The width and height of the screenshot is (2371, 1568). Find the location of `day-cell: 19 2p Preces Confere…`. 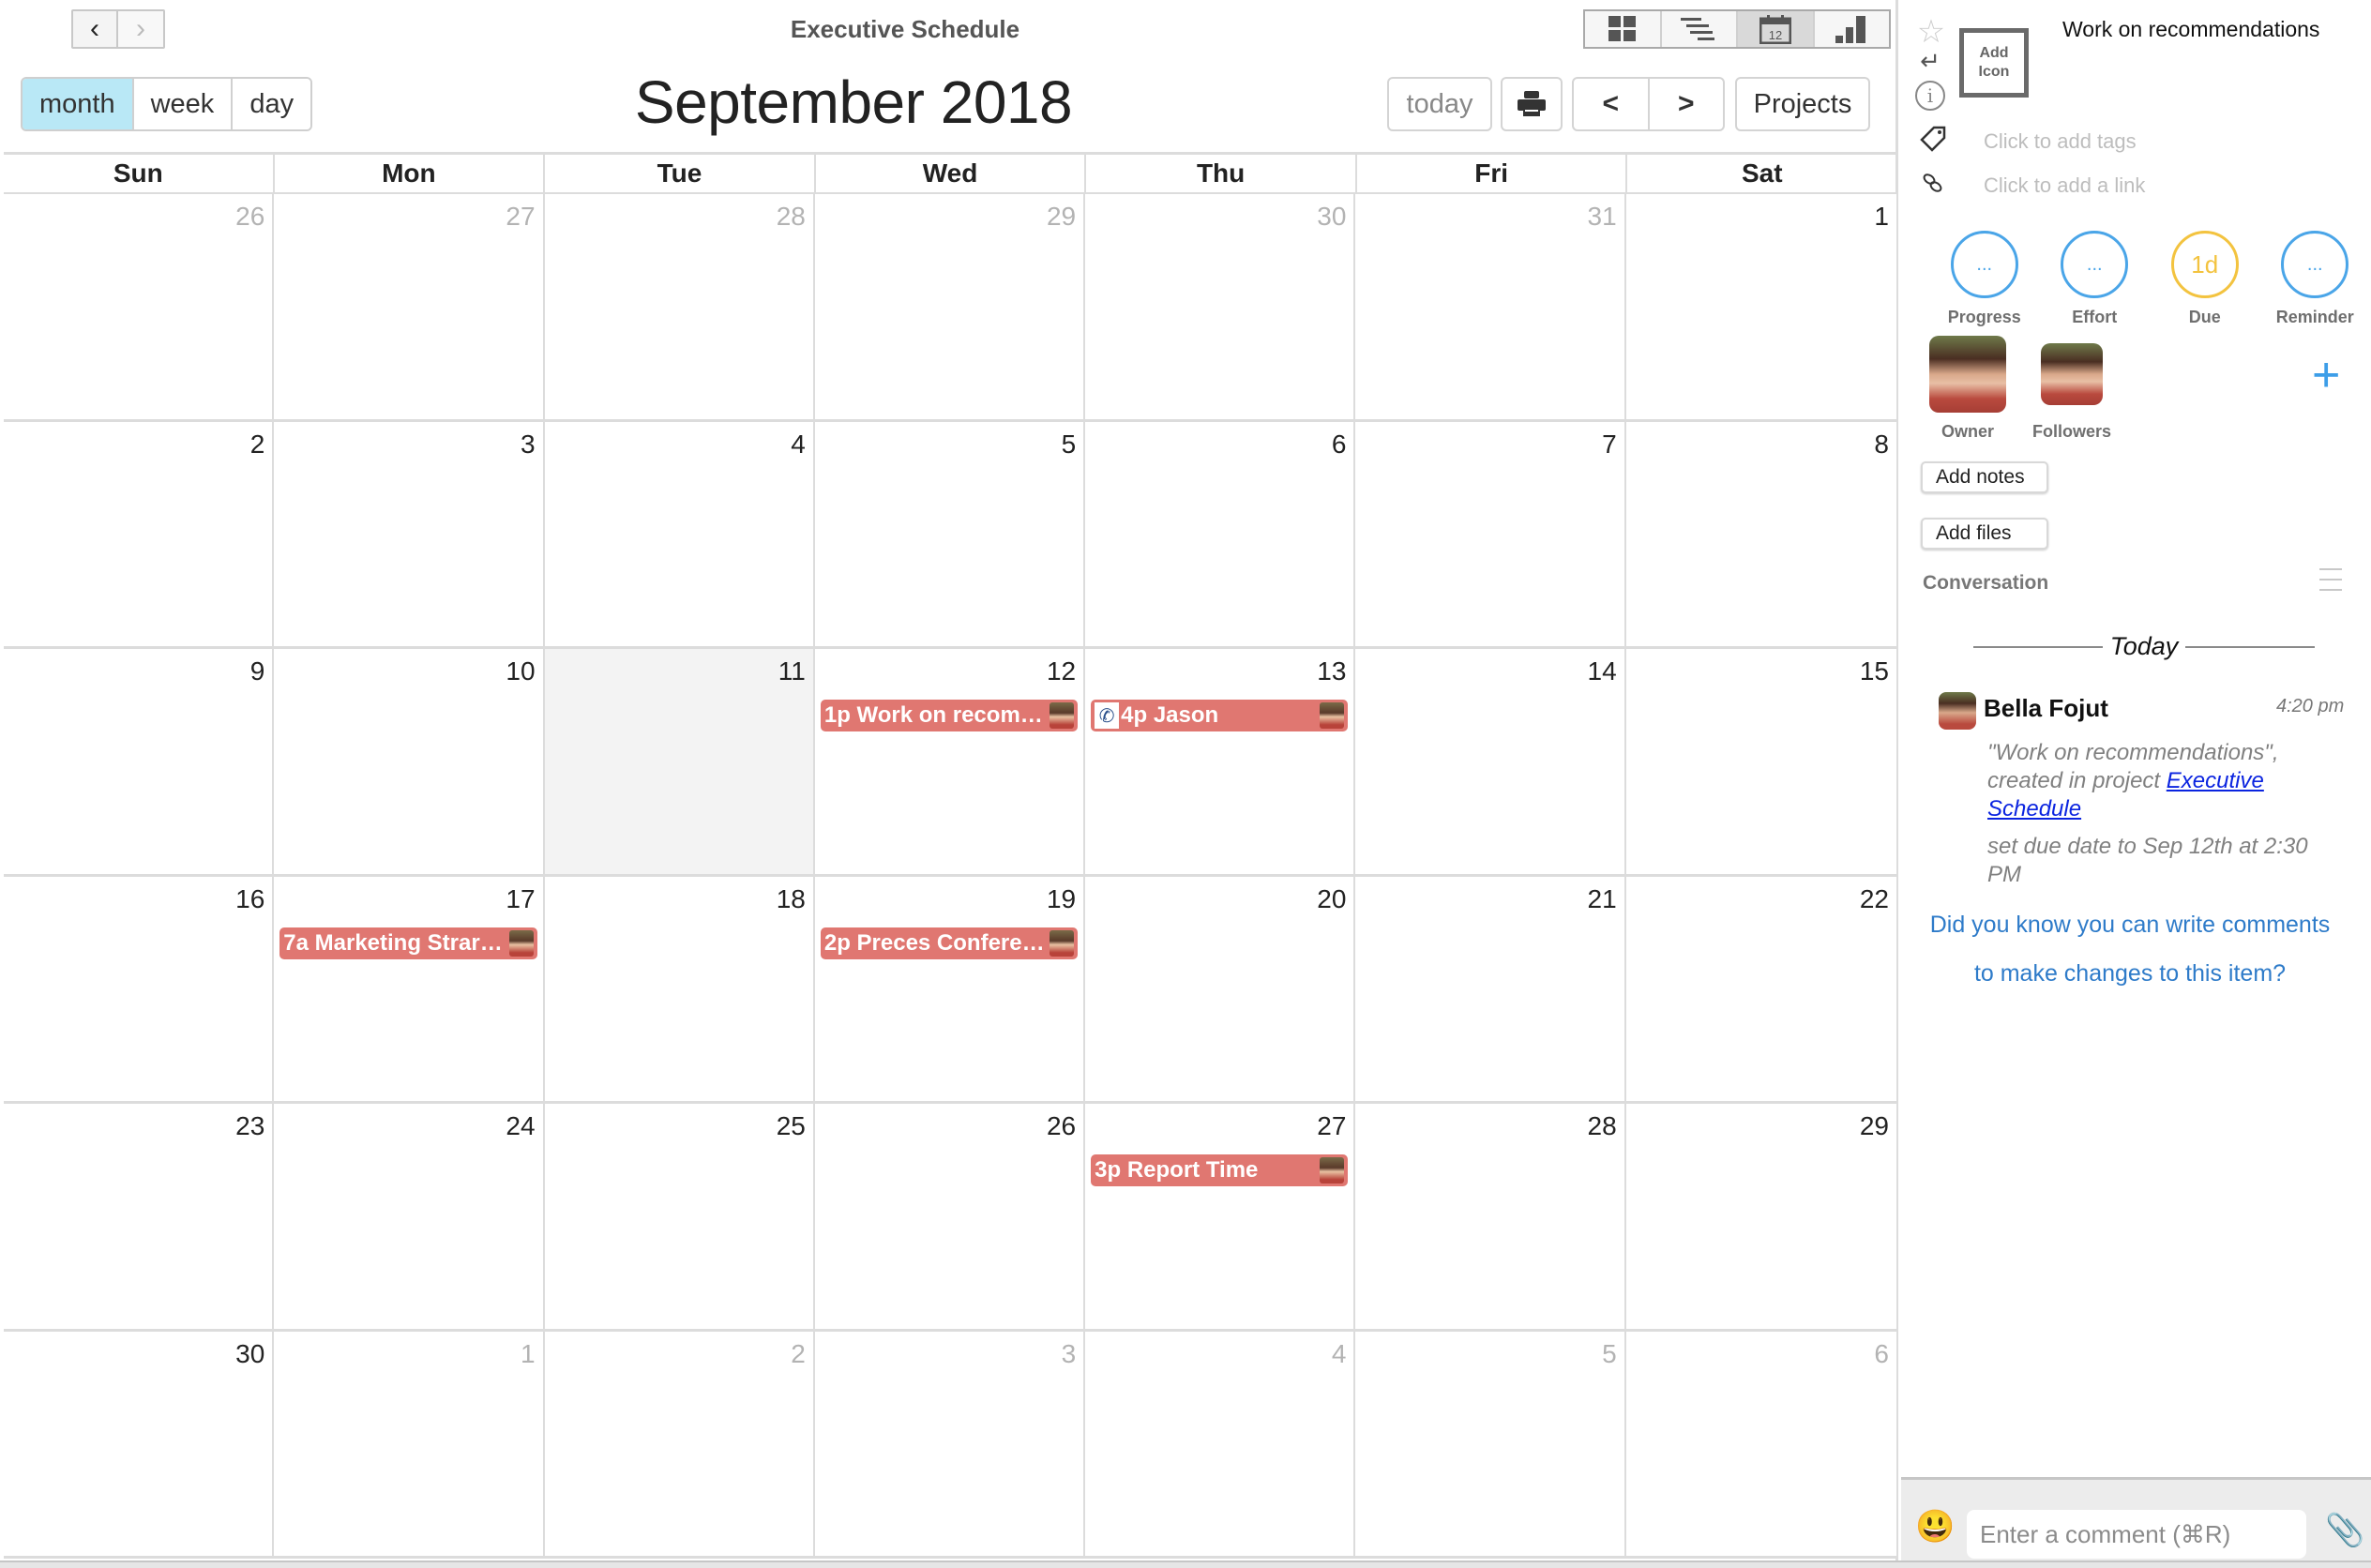

day-cell: 19 2p Preces Confere… is located at coordinates (950, 990).